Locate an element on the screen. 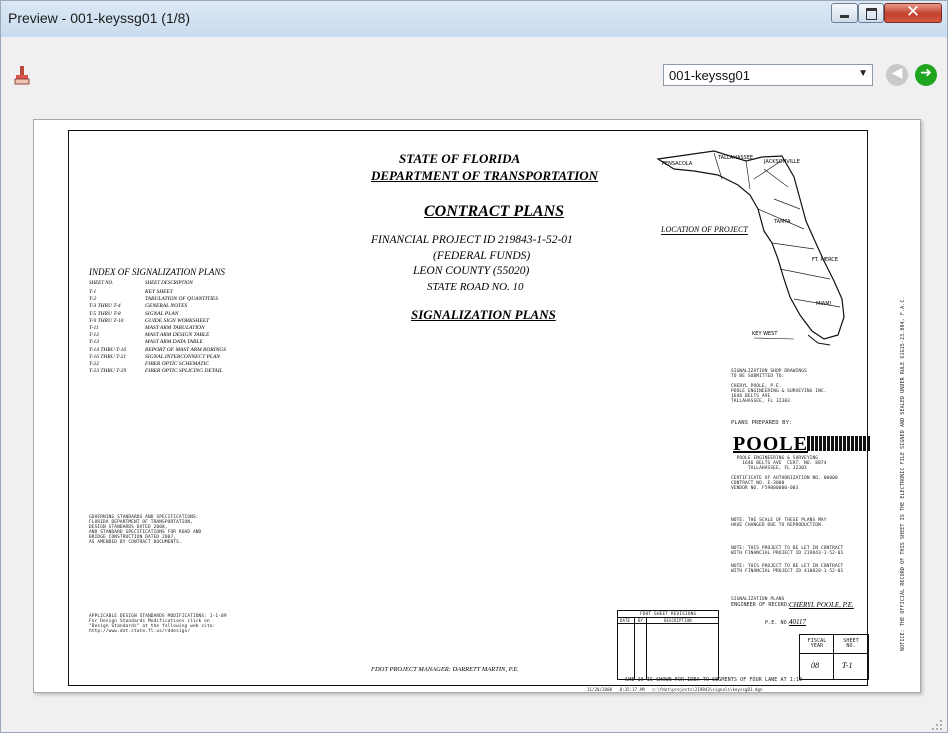 The width and height of the screenshot is (948, 733). status-bar is located at coordinates (474, 720).